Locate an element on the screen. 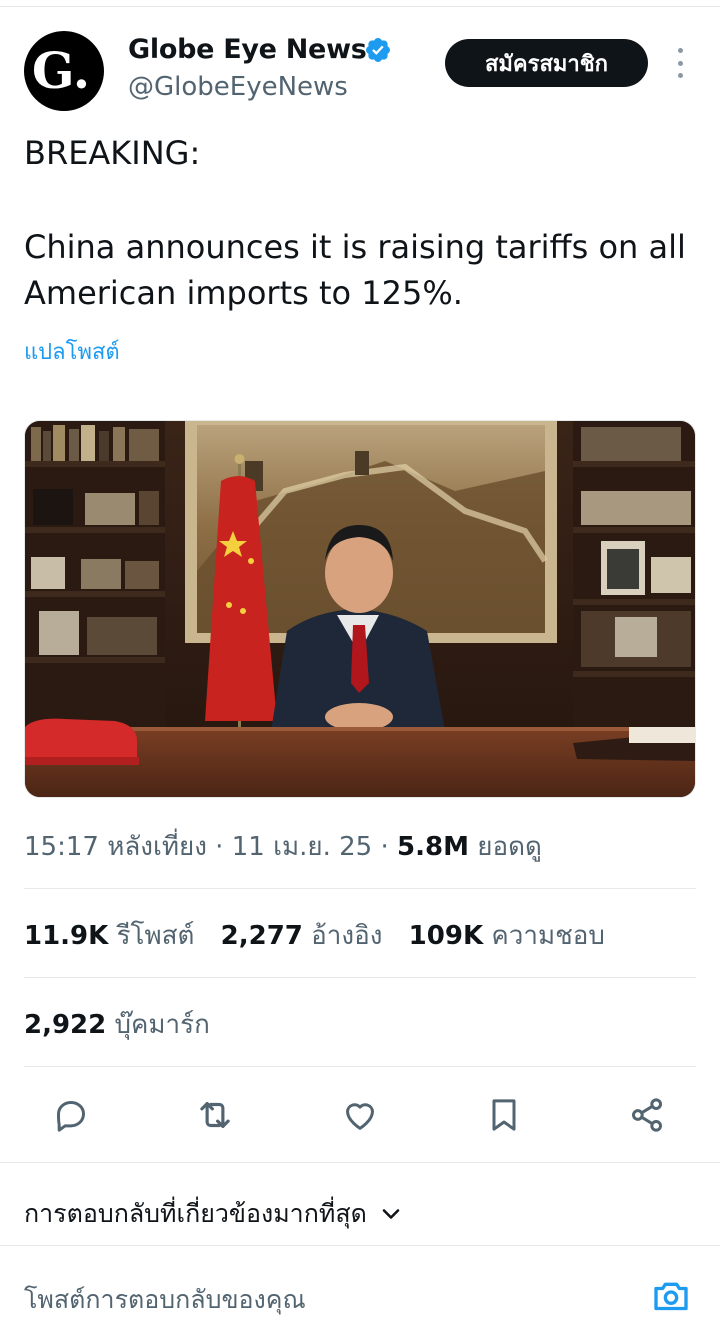 Image resolution: width=720 pixels, height=1334 pixels. engagement-stats: 11.9K รีโพสต์ 2,277 อ้างอิง 109K ความชอบ is located at coordinates (314, 935).